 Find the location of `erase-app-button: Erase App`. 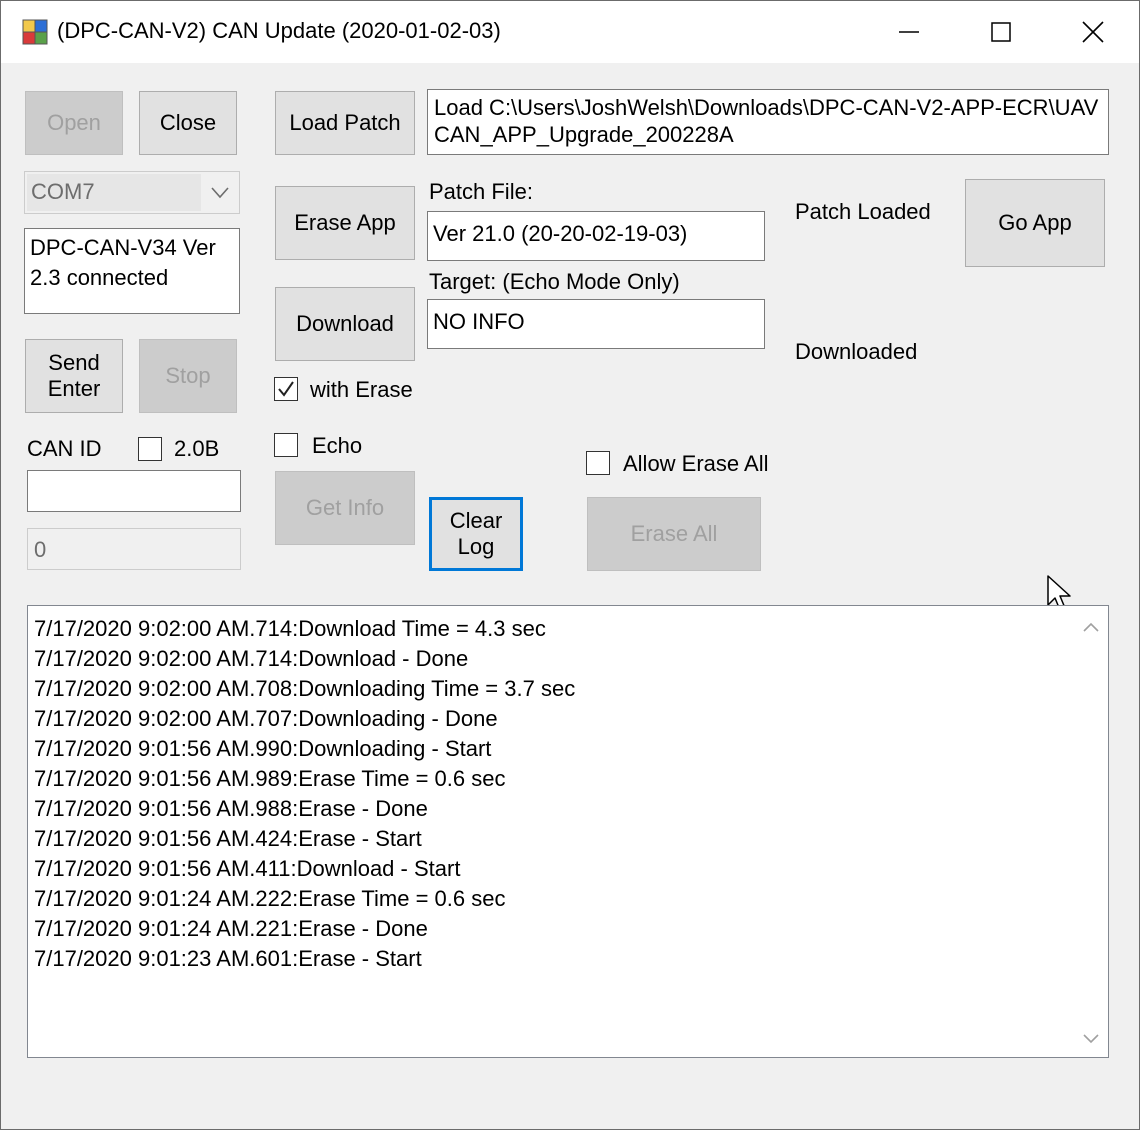

erase-app-button: Erase App is located at coordinates (345, 223).